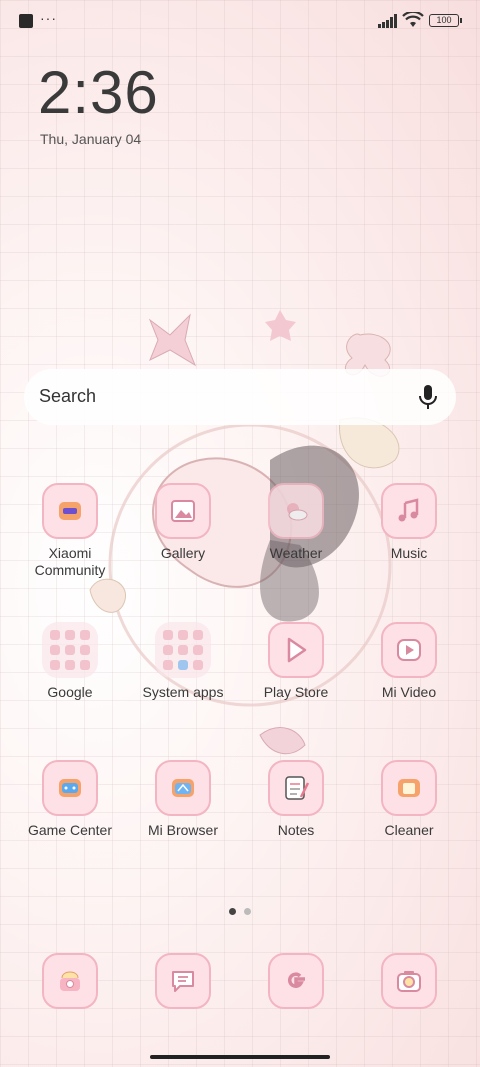 This screenshot has width=480, height=1067. I want to click on wifi-icon, so click(413, 19).